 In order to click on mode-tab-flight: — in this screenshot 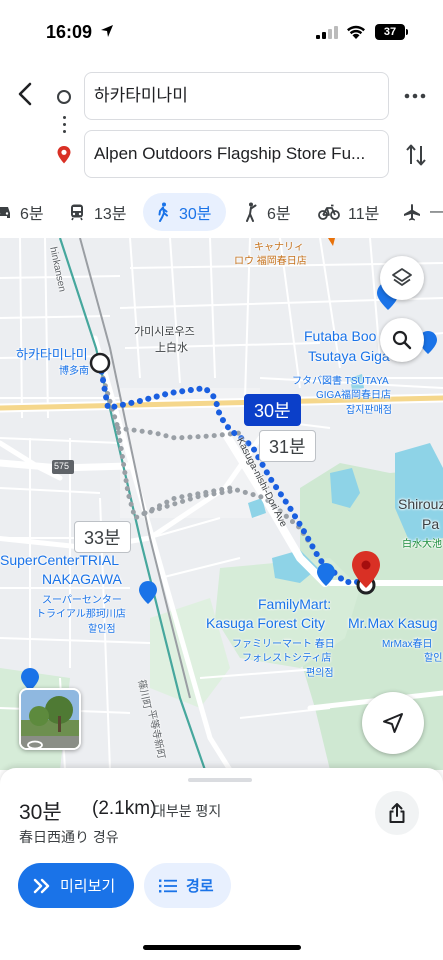, I will do `click(422, 212)`.